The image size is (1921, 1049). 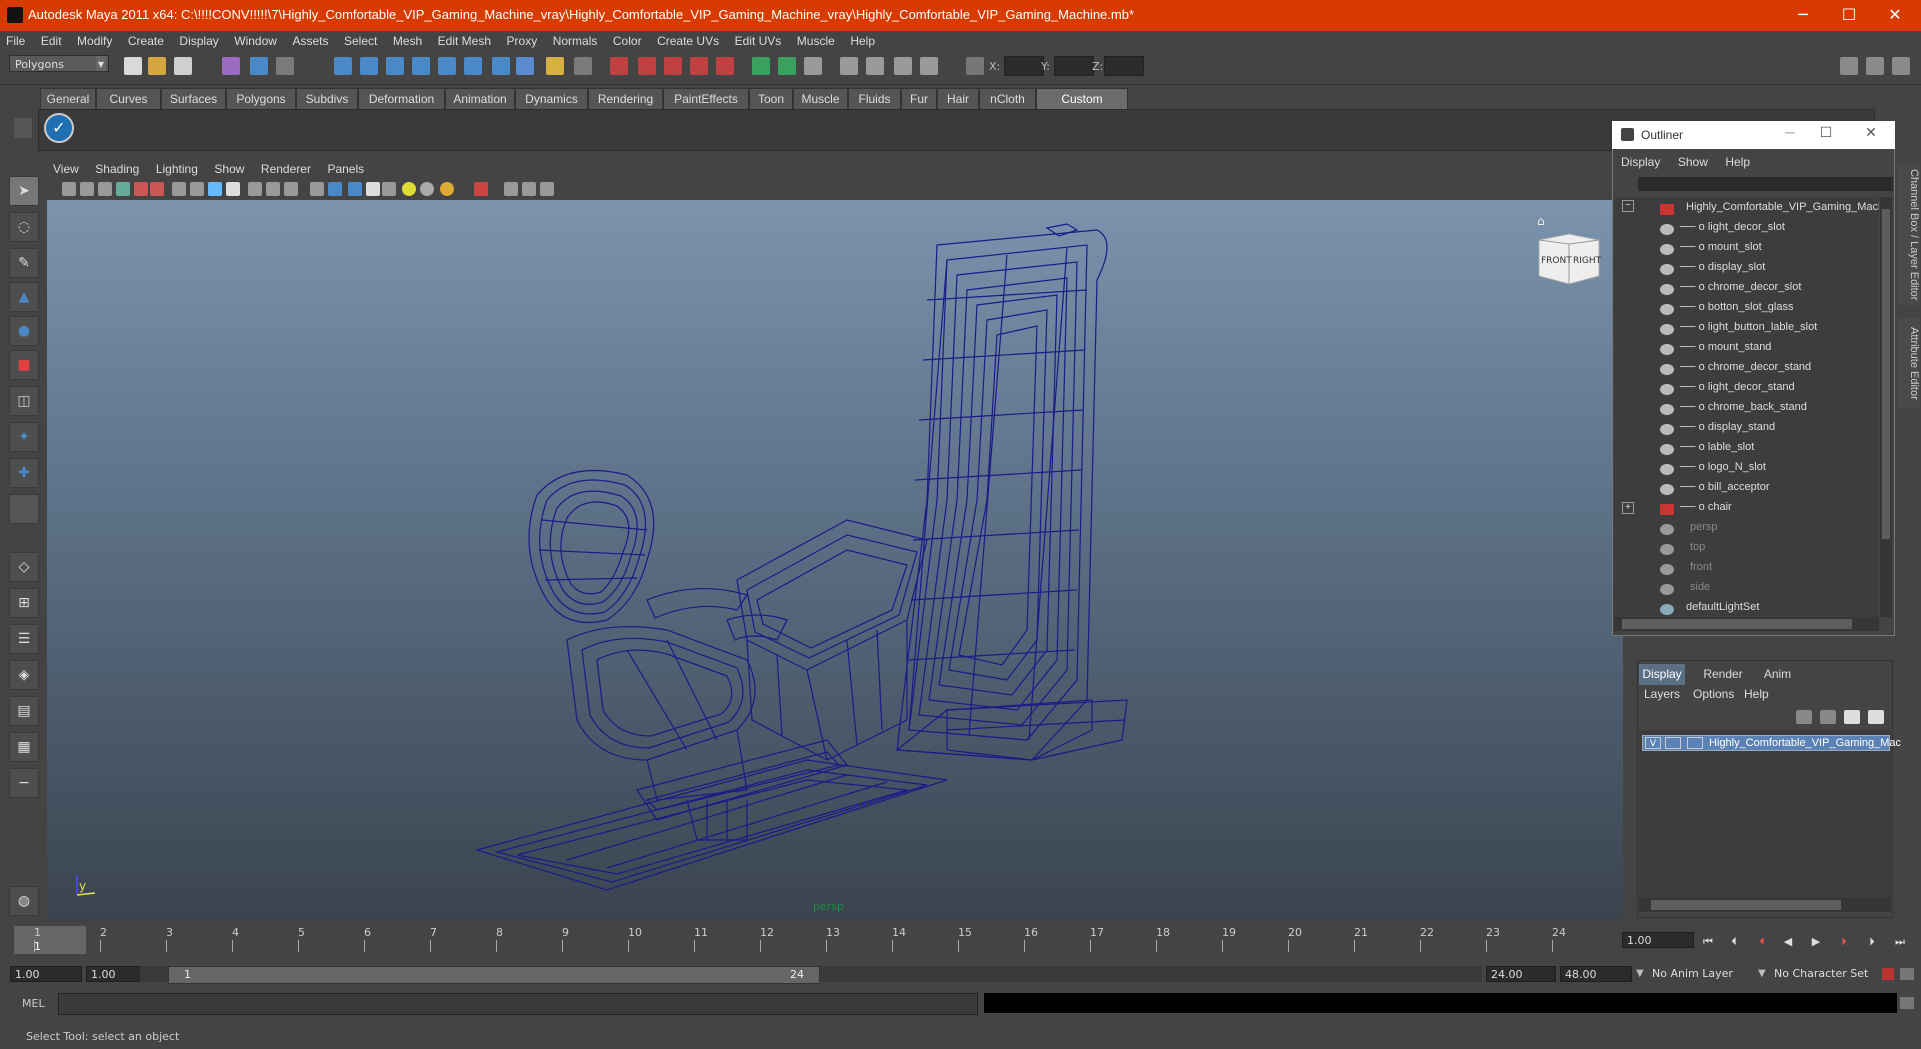 What do you see at coordinates (627, 39) in the screenshot?
I see `menu-color: Color` at bounding box center [627, 39].